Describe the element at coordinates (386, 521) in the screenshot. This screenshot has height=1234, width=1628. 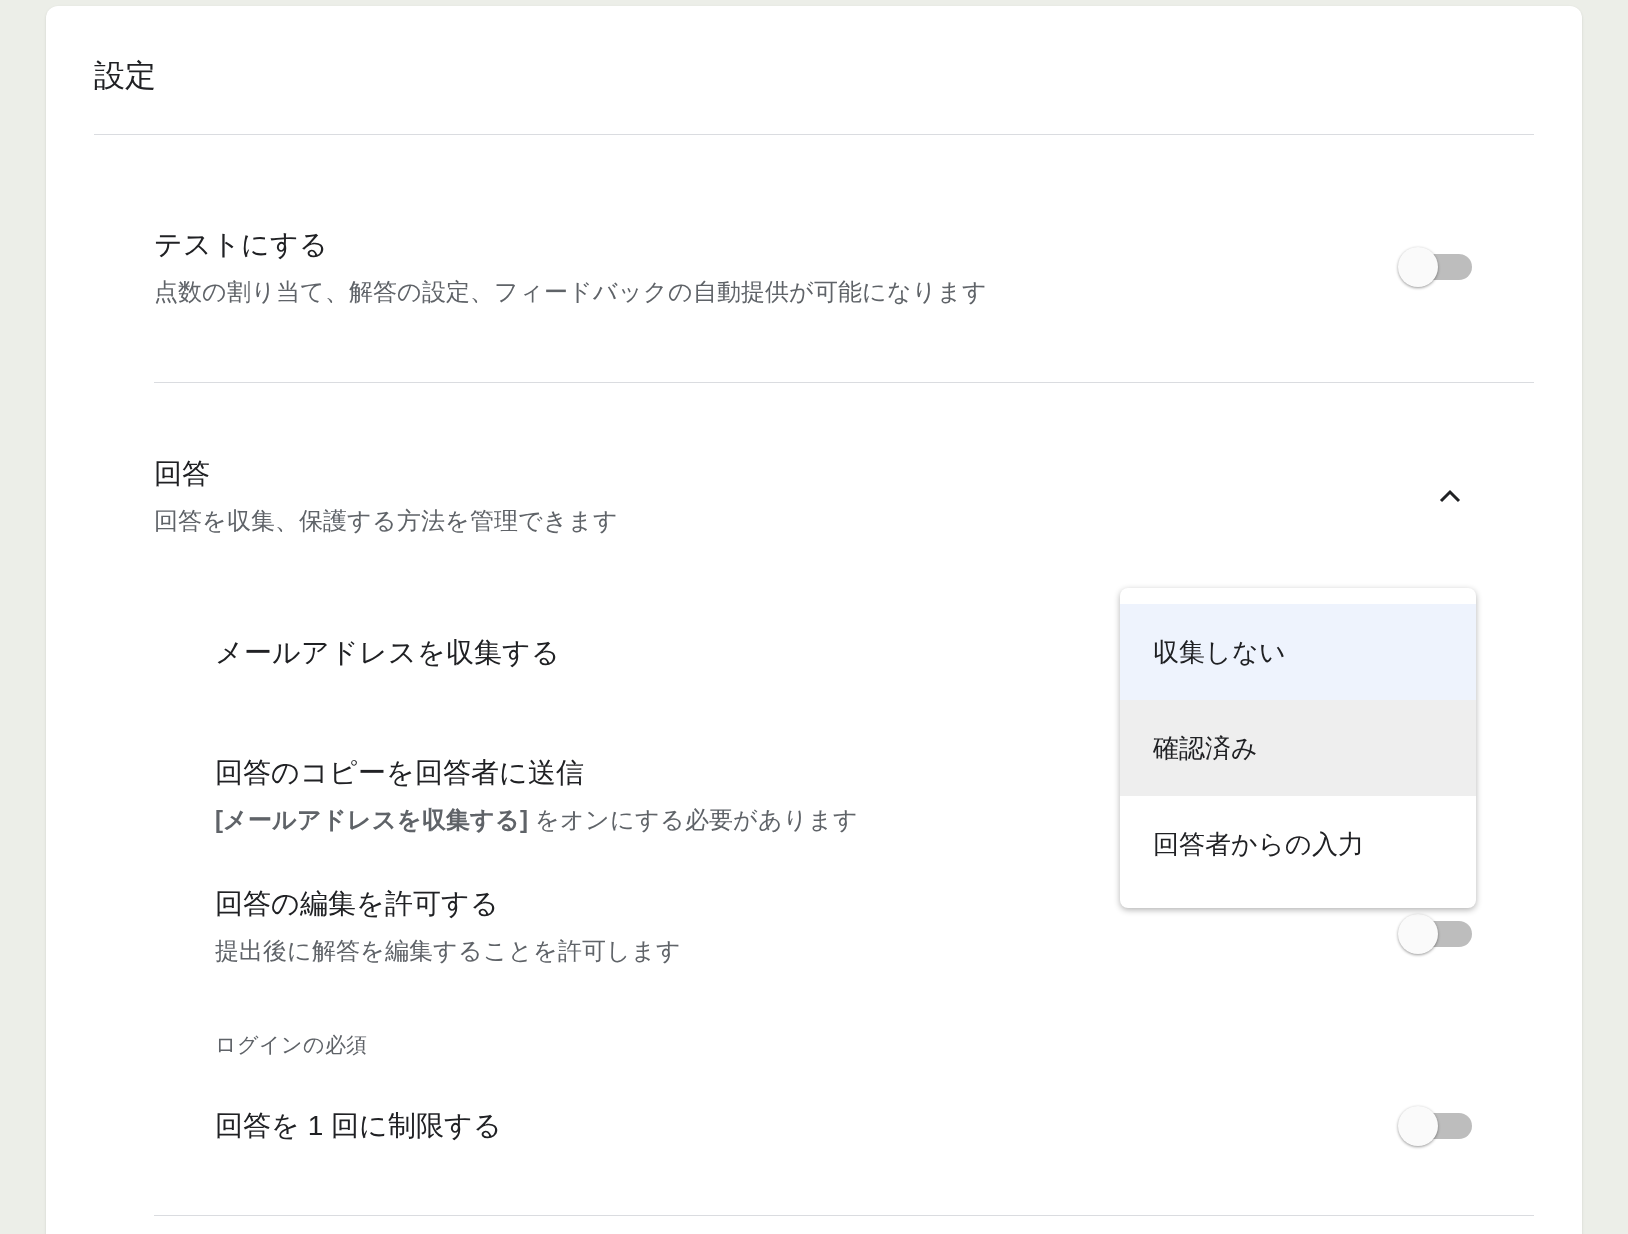
I see `section-description: 回答を収集、保護する方法を管理できます` at that location.